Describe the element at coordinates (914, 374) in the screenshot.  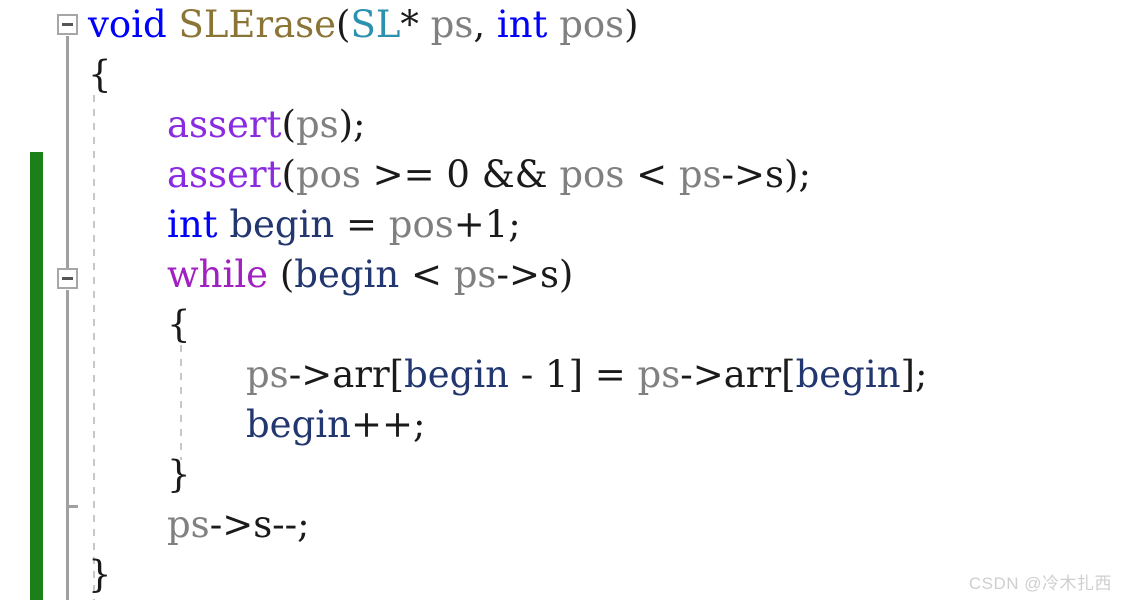
I see `code-token: ];` at that location.